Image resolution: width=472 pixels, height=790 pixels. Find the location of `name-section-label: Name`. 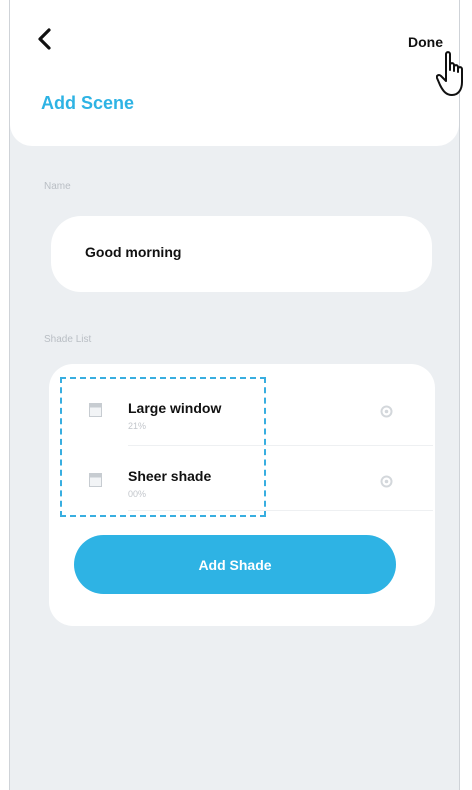

name-section-label: Name is located at coordinates (57, 186).